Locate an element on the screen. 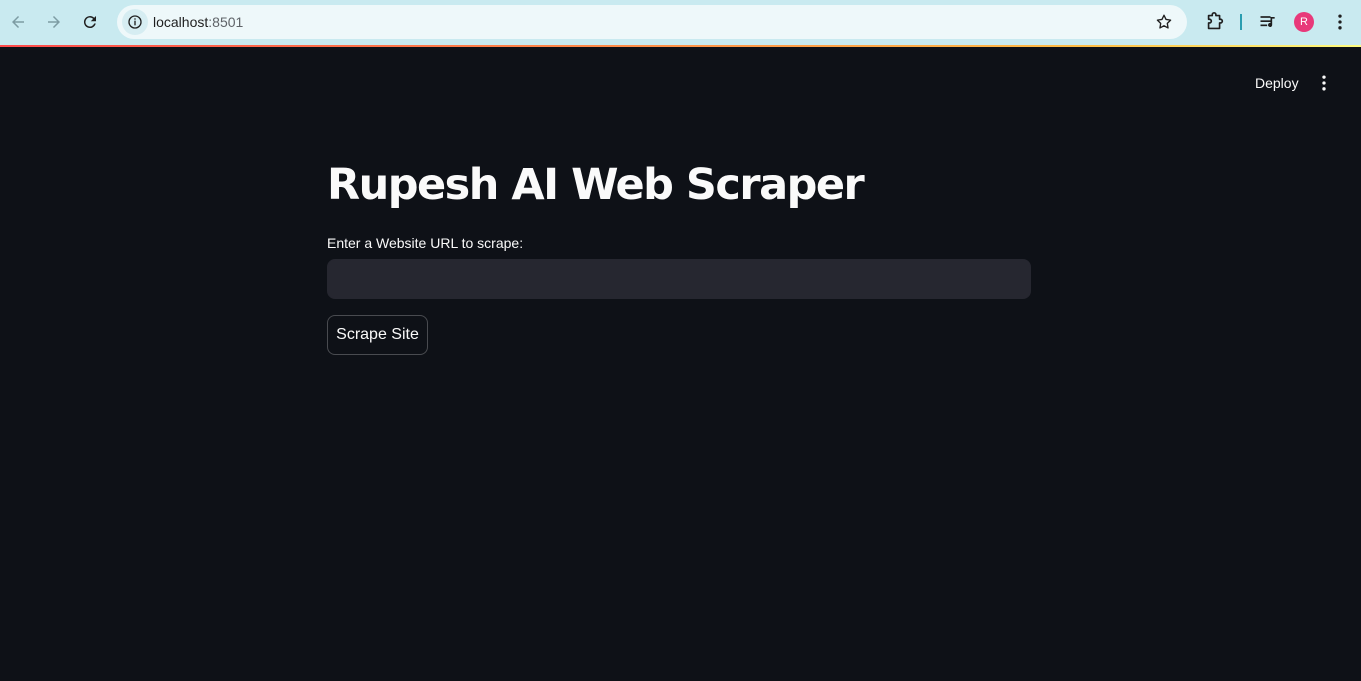 Image resolution: width=1361 pixels, height=681 pixels. reload-button is located at coordinates (90, 22).